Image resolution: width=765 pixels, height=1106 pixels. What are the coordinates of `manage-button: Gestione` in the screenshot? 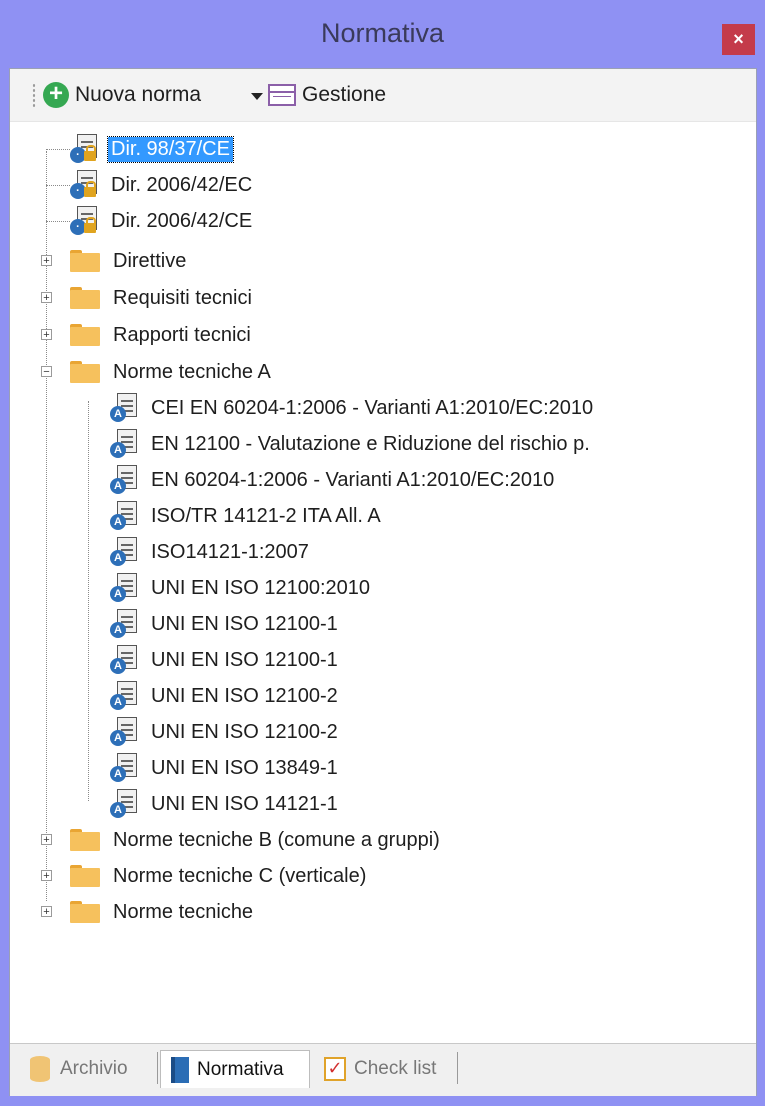 It's located at (327, 95).